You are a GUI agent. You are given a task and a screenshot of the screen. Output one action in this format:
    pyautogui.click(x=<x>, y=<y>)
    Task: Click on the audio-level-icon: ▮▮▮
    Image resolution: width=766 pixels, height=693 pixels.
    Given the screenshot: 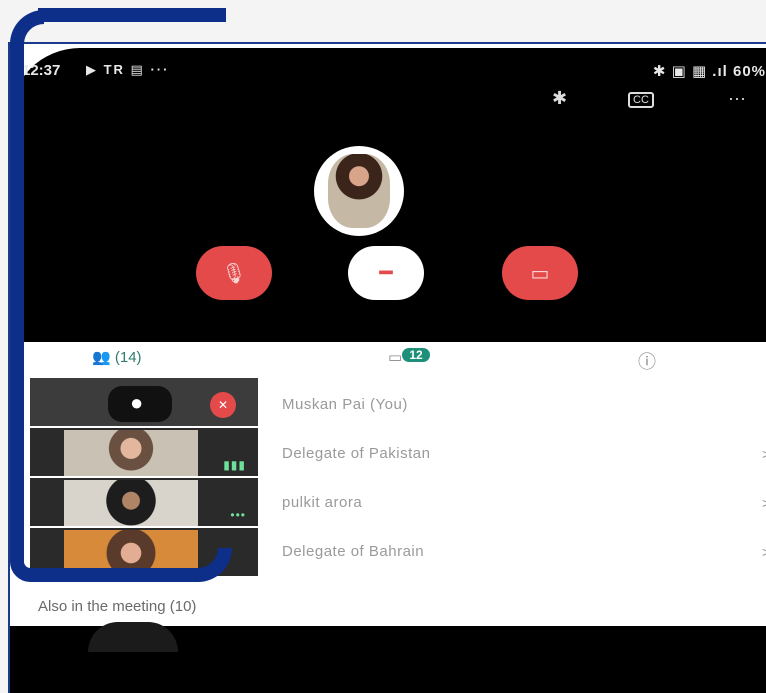 What is the action you would take?
    pyautogui.click(x=234, y=465)
    